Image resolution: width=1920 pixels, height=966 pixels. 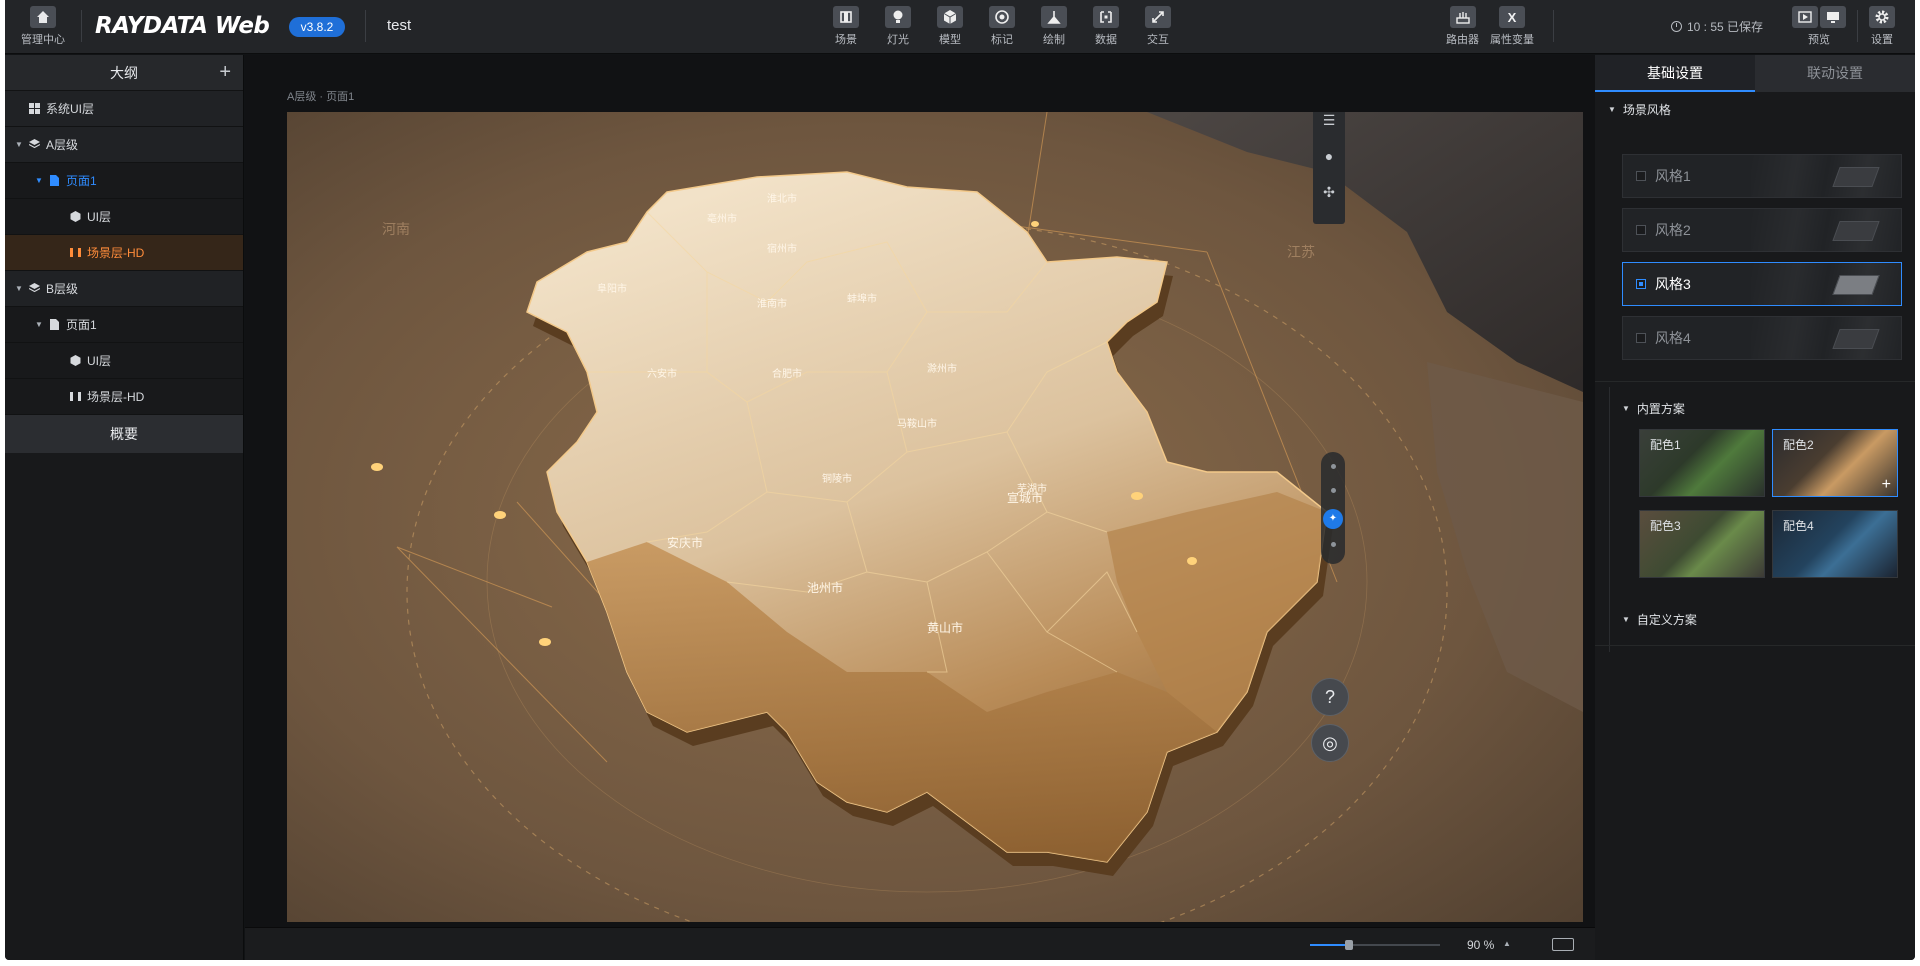 I want to click on tool-light-button: 灯光, so click(x=898, y=26).